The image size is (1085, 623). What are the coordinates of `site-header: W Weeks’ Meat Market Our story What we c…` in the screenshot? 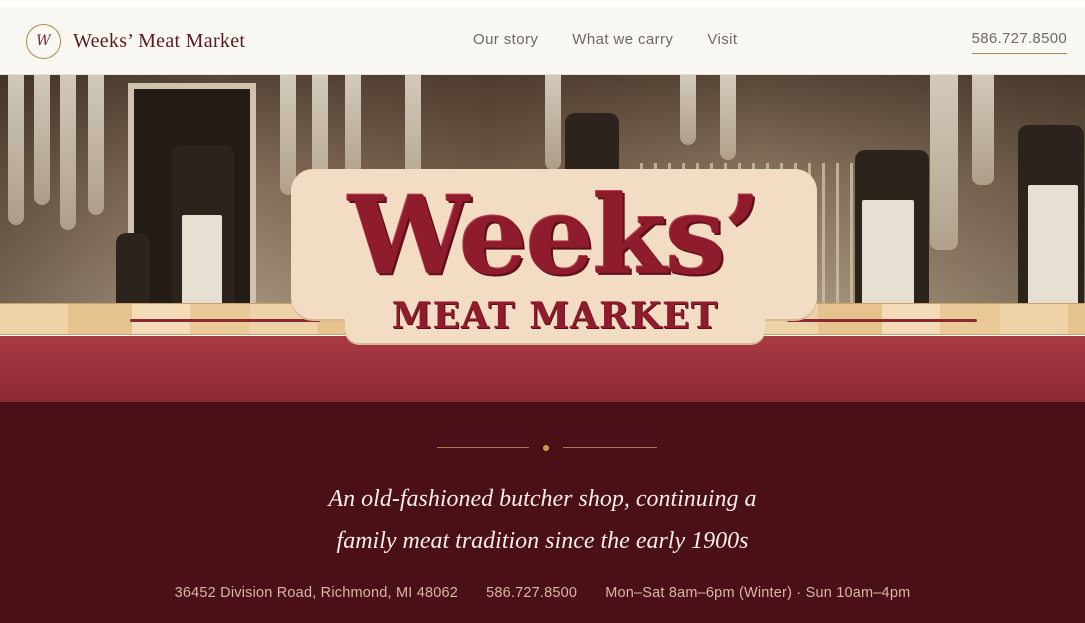 It's located at (542, 41).